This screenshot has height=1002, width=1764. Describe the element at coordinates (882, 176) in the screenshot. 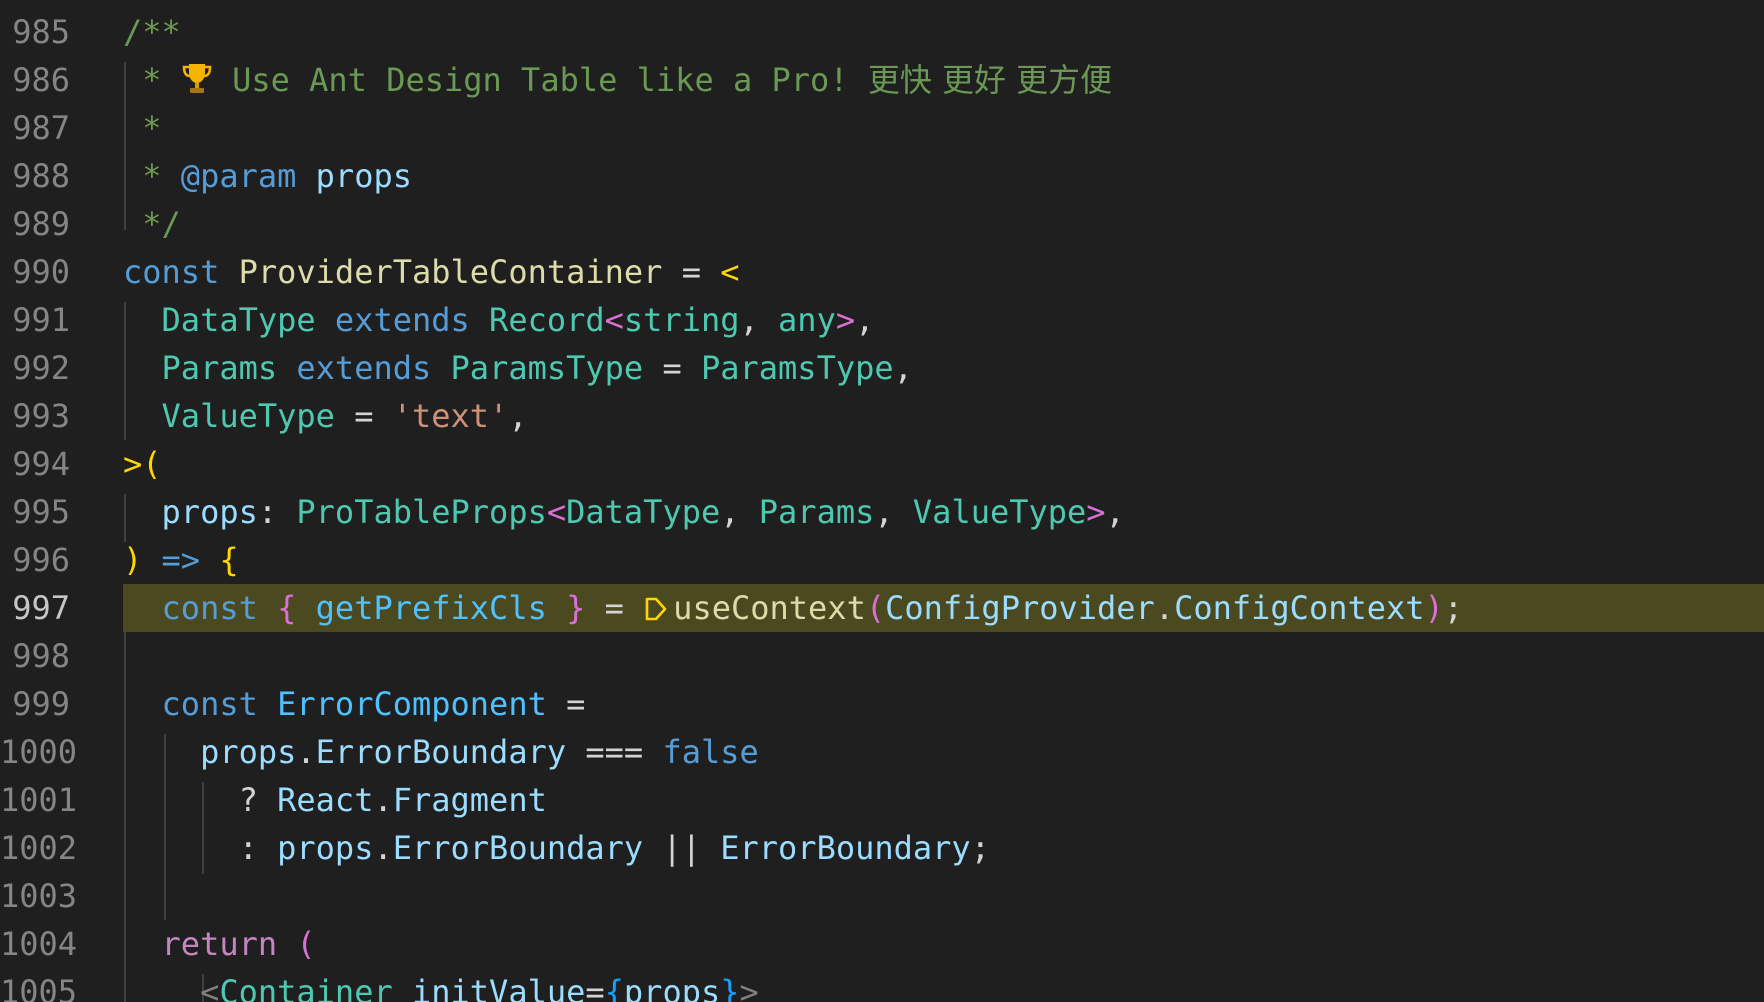

I see `code-line: 988 * @param props` at that location.